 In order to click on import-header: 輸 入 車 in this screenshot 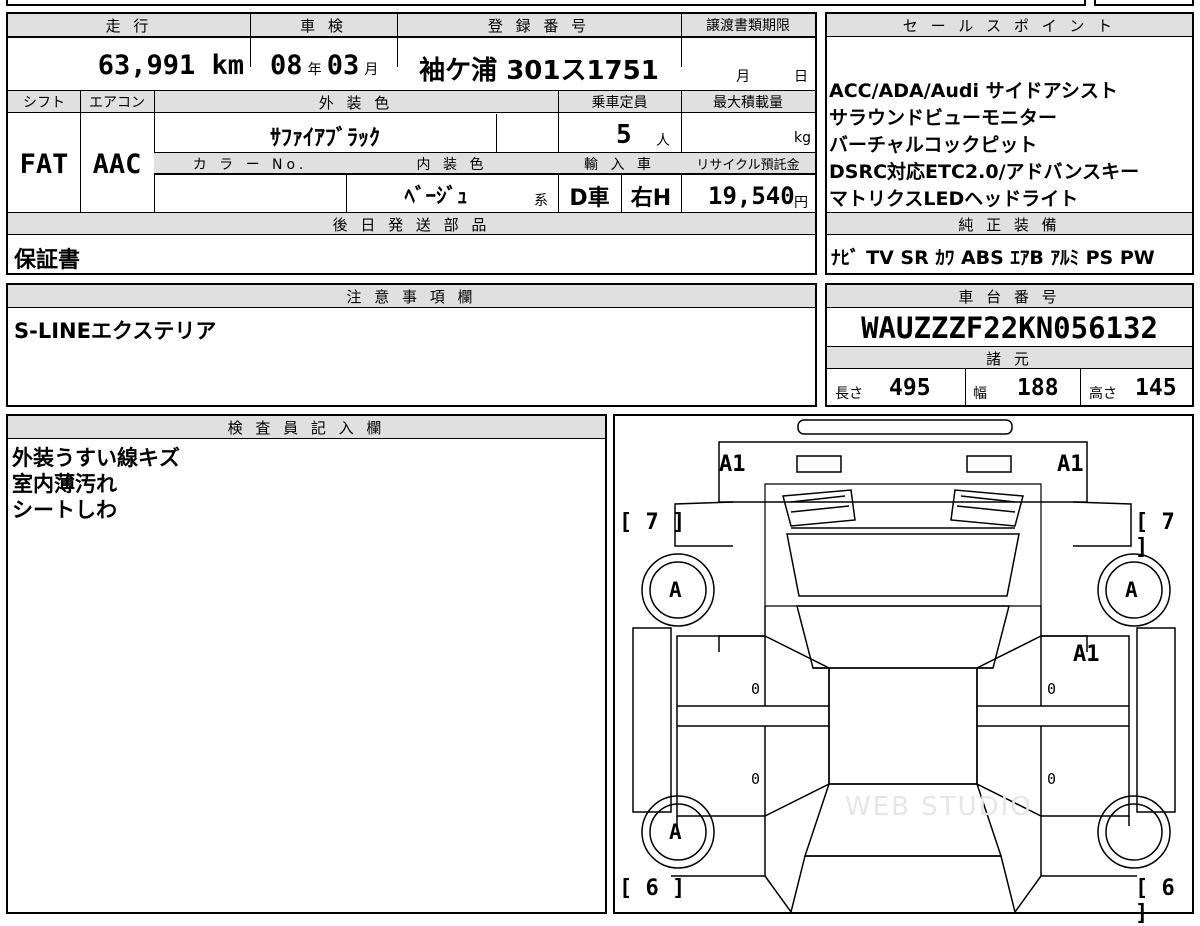, I will do `click(619, 165)`.